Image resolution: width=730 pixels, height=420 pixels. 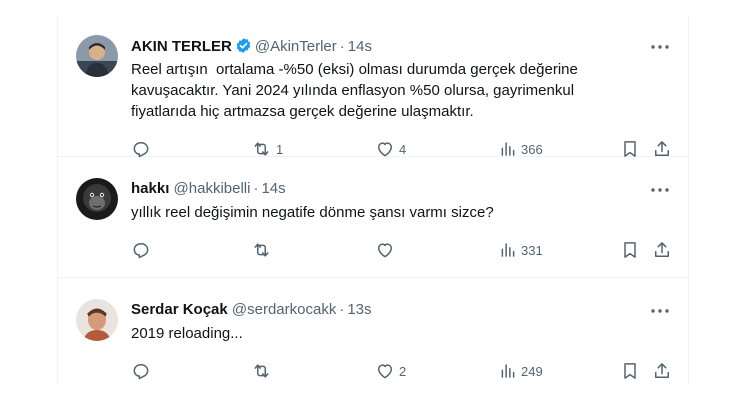 I want to click on views-button: 249, so click(x=521, y=371).